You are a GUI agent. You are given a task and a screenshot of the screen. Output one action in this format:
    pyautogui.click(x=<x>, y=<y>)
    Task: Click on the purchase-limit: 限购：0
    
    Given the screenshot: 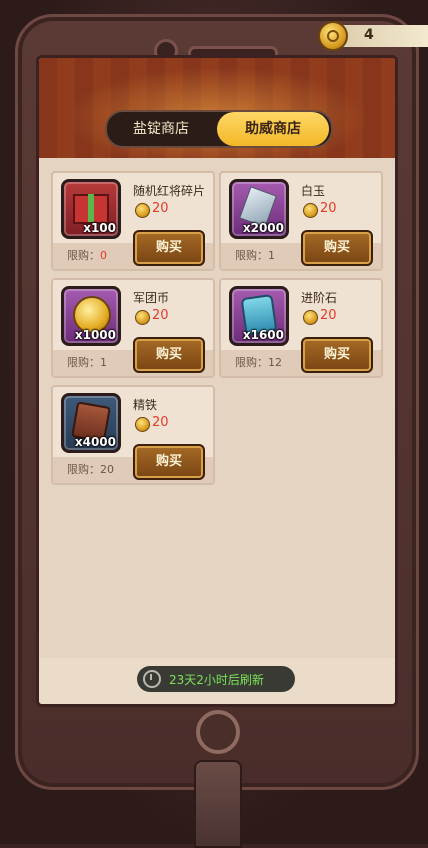 What is the action you would take?
    pyautogui.click(x=87, y=255)
    